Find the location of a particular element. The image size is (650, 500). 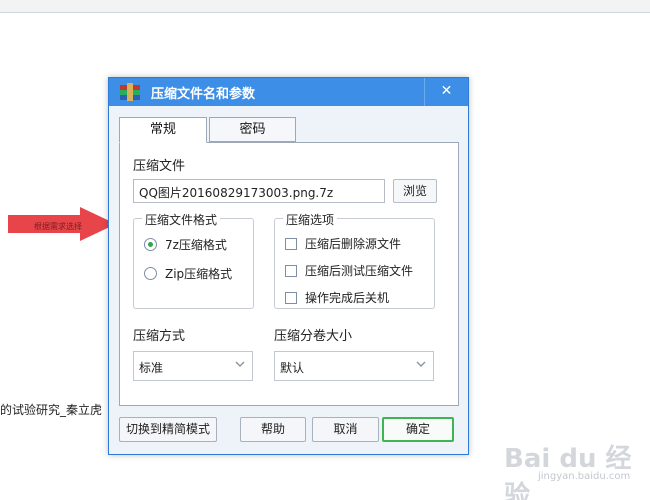

background-document-title: 的试验研究_秦立虎 is located at coordinates (51, 410).